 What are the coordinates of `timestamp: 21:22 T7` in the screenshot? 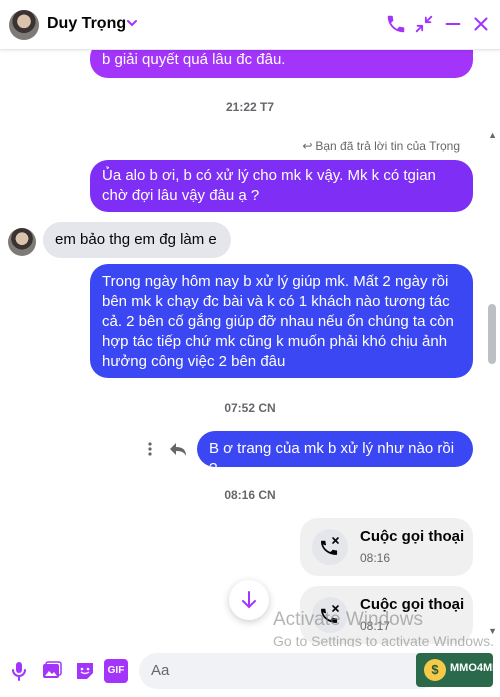 It's located at (250, 107).